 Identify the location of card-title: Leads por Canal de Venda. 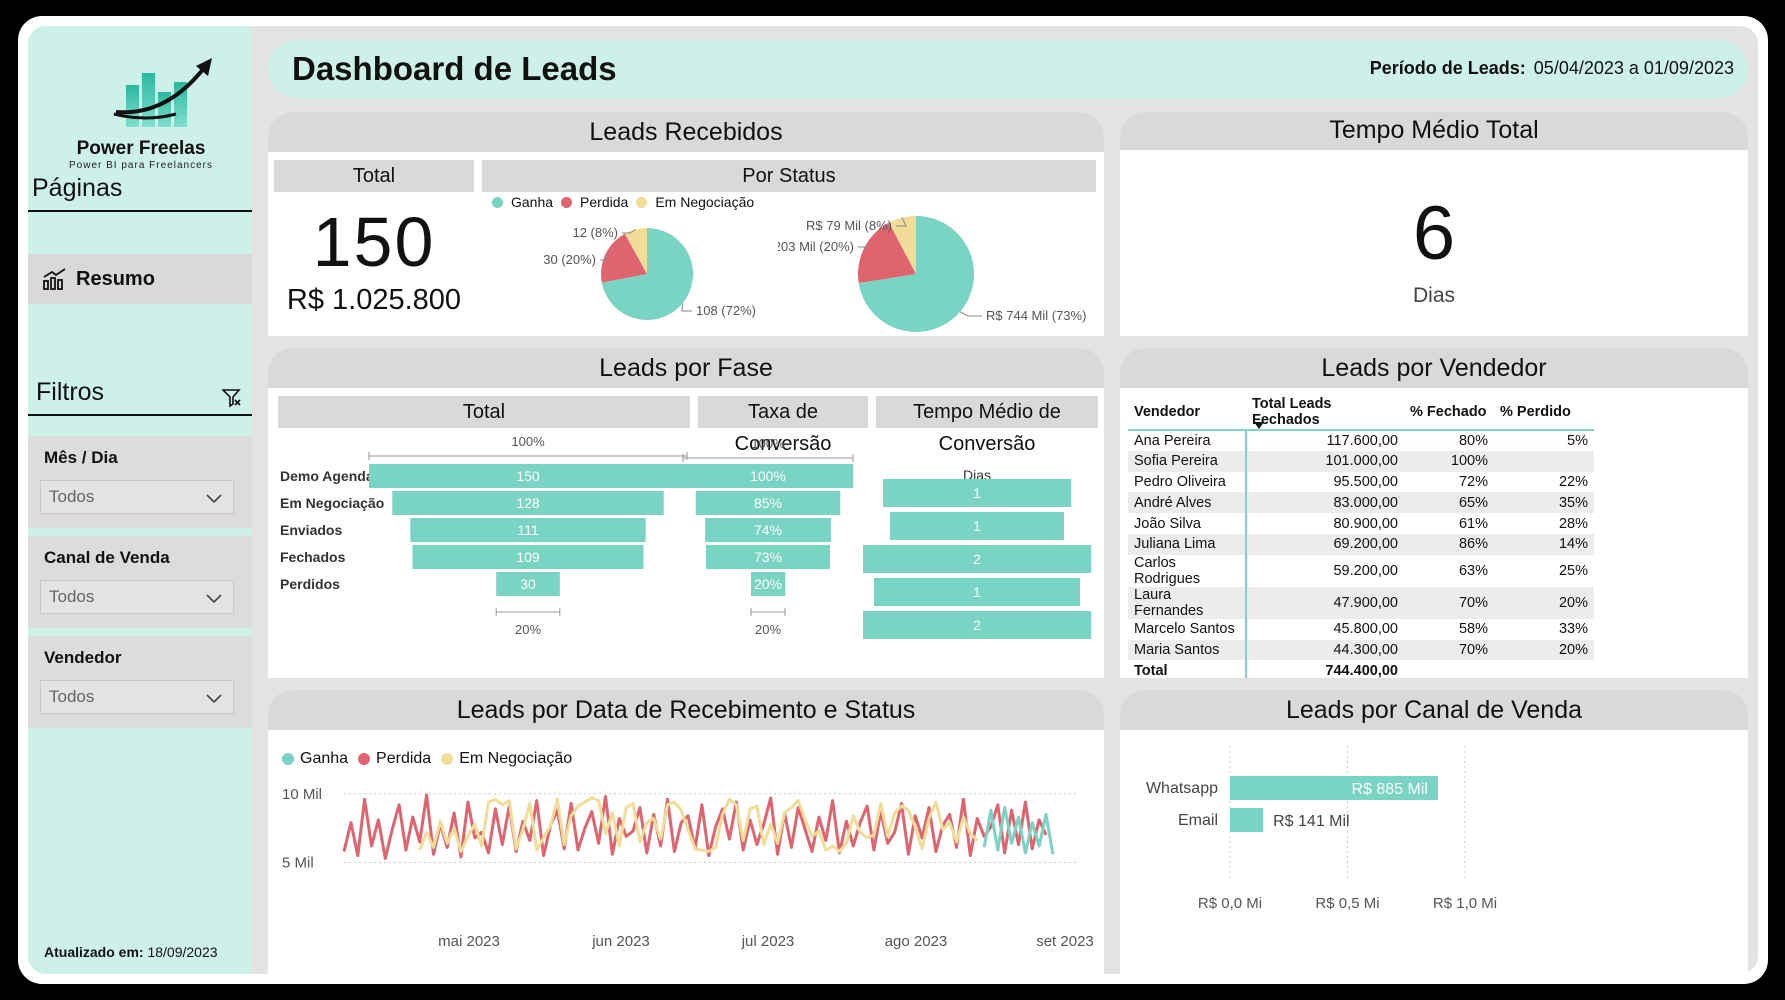
(1434, 710).